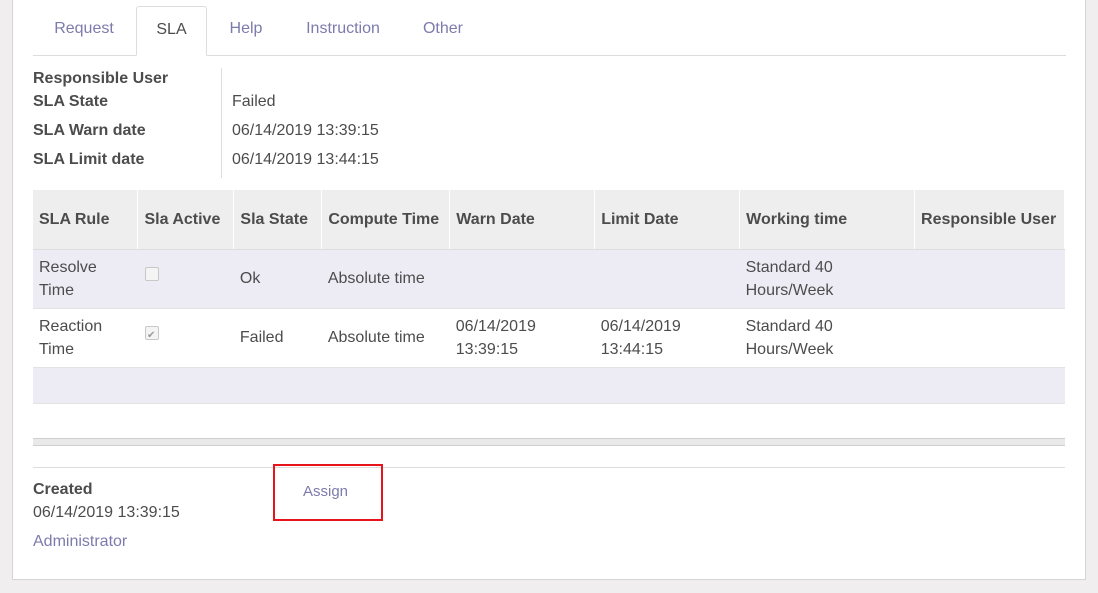  What do you see at coordinates (106, 512) in the screenshot?
I see `created-date: 06/14/2019 13:39:15` at bounding box center [106, 512].